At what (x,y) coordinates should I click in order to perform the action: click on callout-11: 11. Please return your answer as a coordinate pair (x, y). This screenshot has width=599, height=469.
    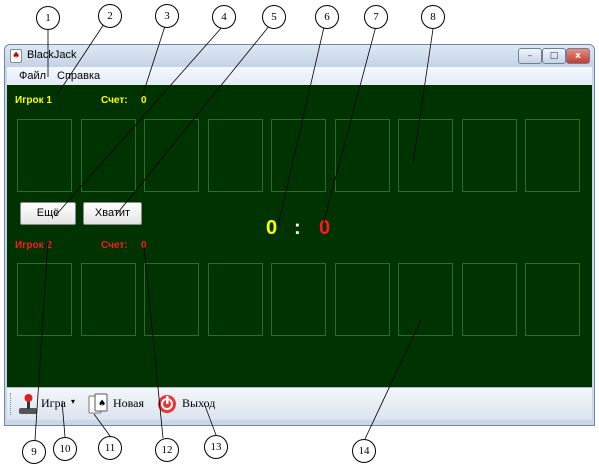
    Looking at the image, I should click on (110, 448).